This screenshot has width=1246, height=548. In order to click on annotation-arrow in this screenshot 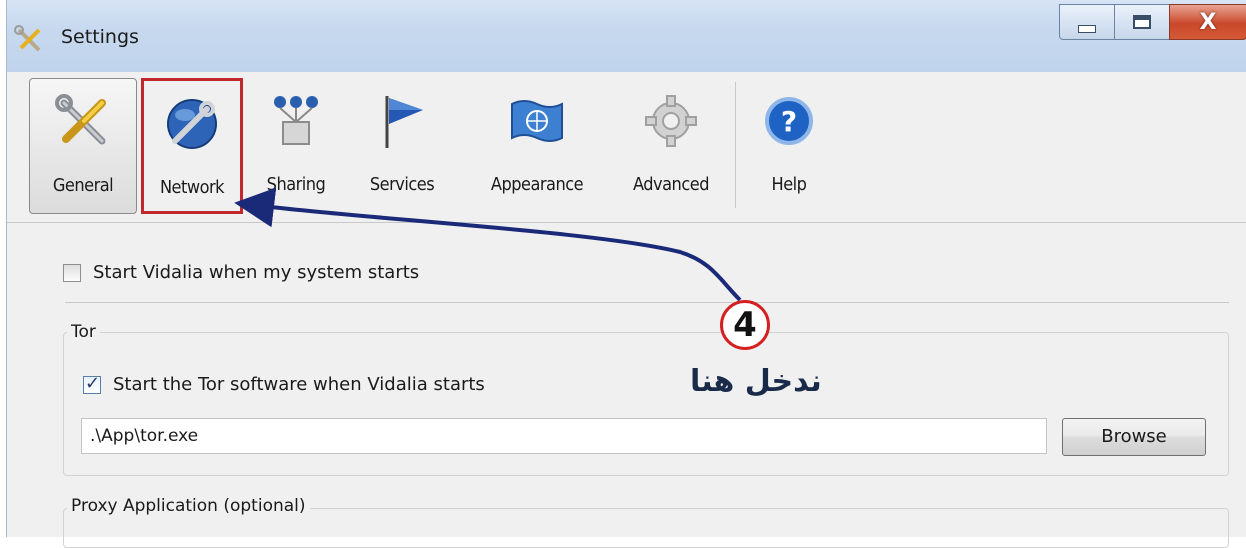, I will do `click(488, 244)`.